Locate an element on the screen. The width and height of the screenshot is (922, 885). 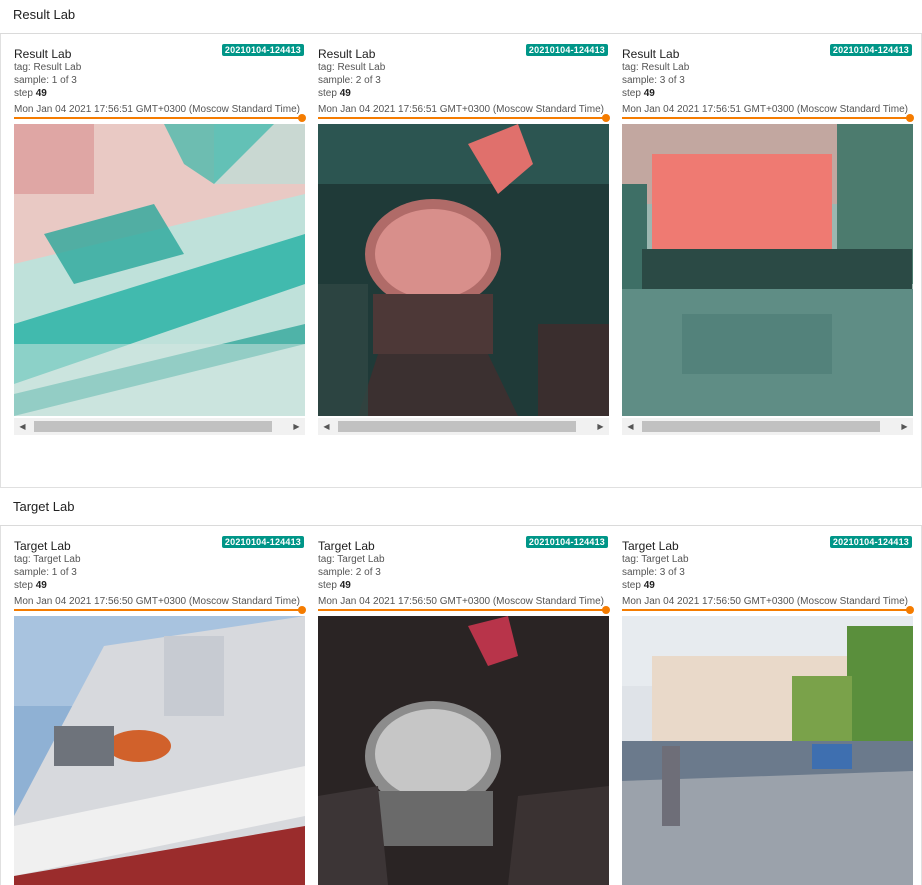
section-header: Target Lab is located at coordinates (461, 509).